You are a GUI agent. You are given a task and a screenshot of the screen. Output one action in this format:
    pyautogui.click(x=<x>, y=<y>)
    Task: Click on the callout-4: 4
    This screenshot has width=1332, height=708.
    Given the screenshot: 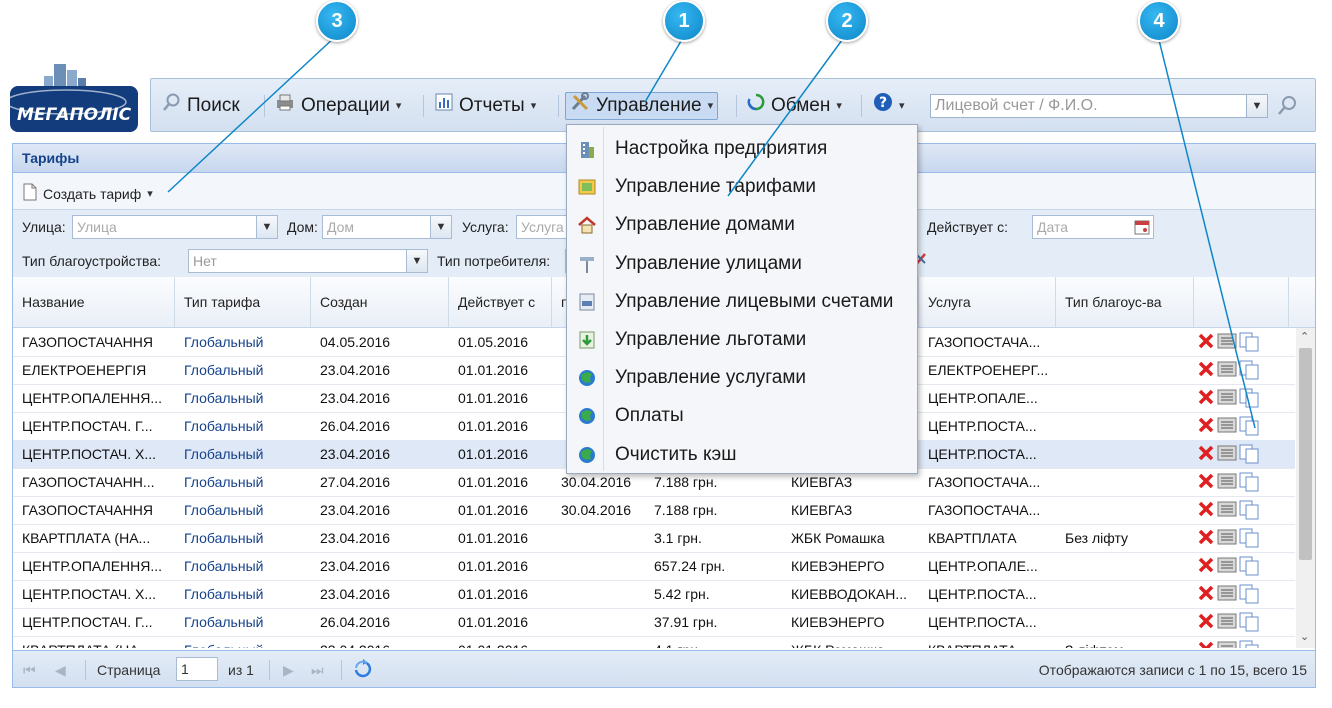 What is the action you would take?
    pyautogui.click(x=1159, y=21)
    